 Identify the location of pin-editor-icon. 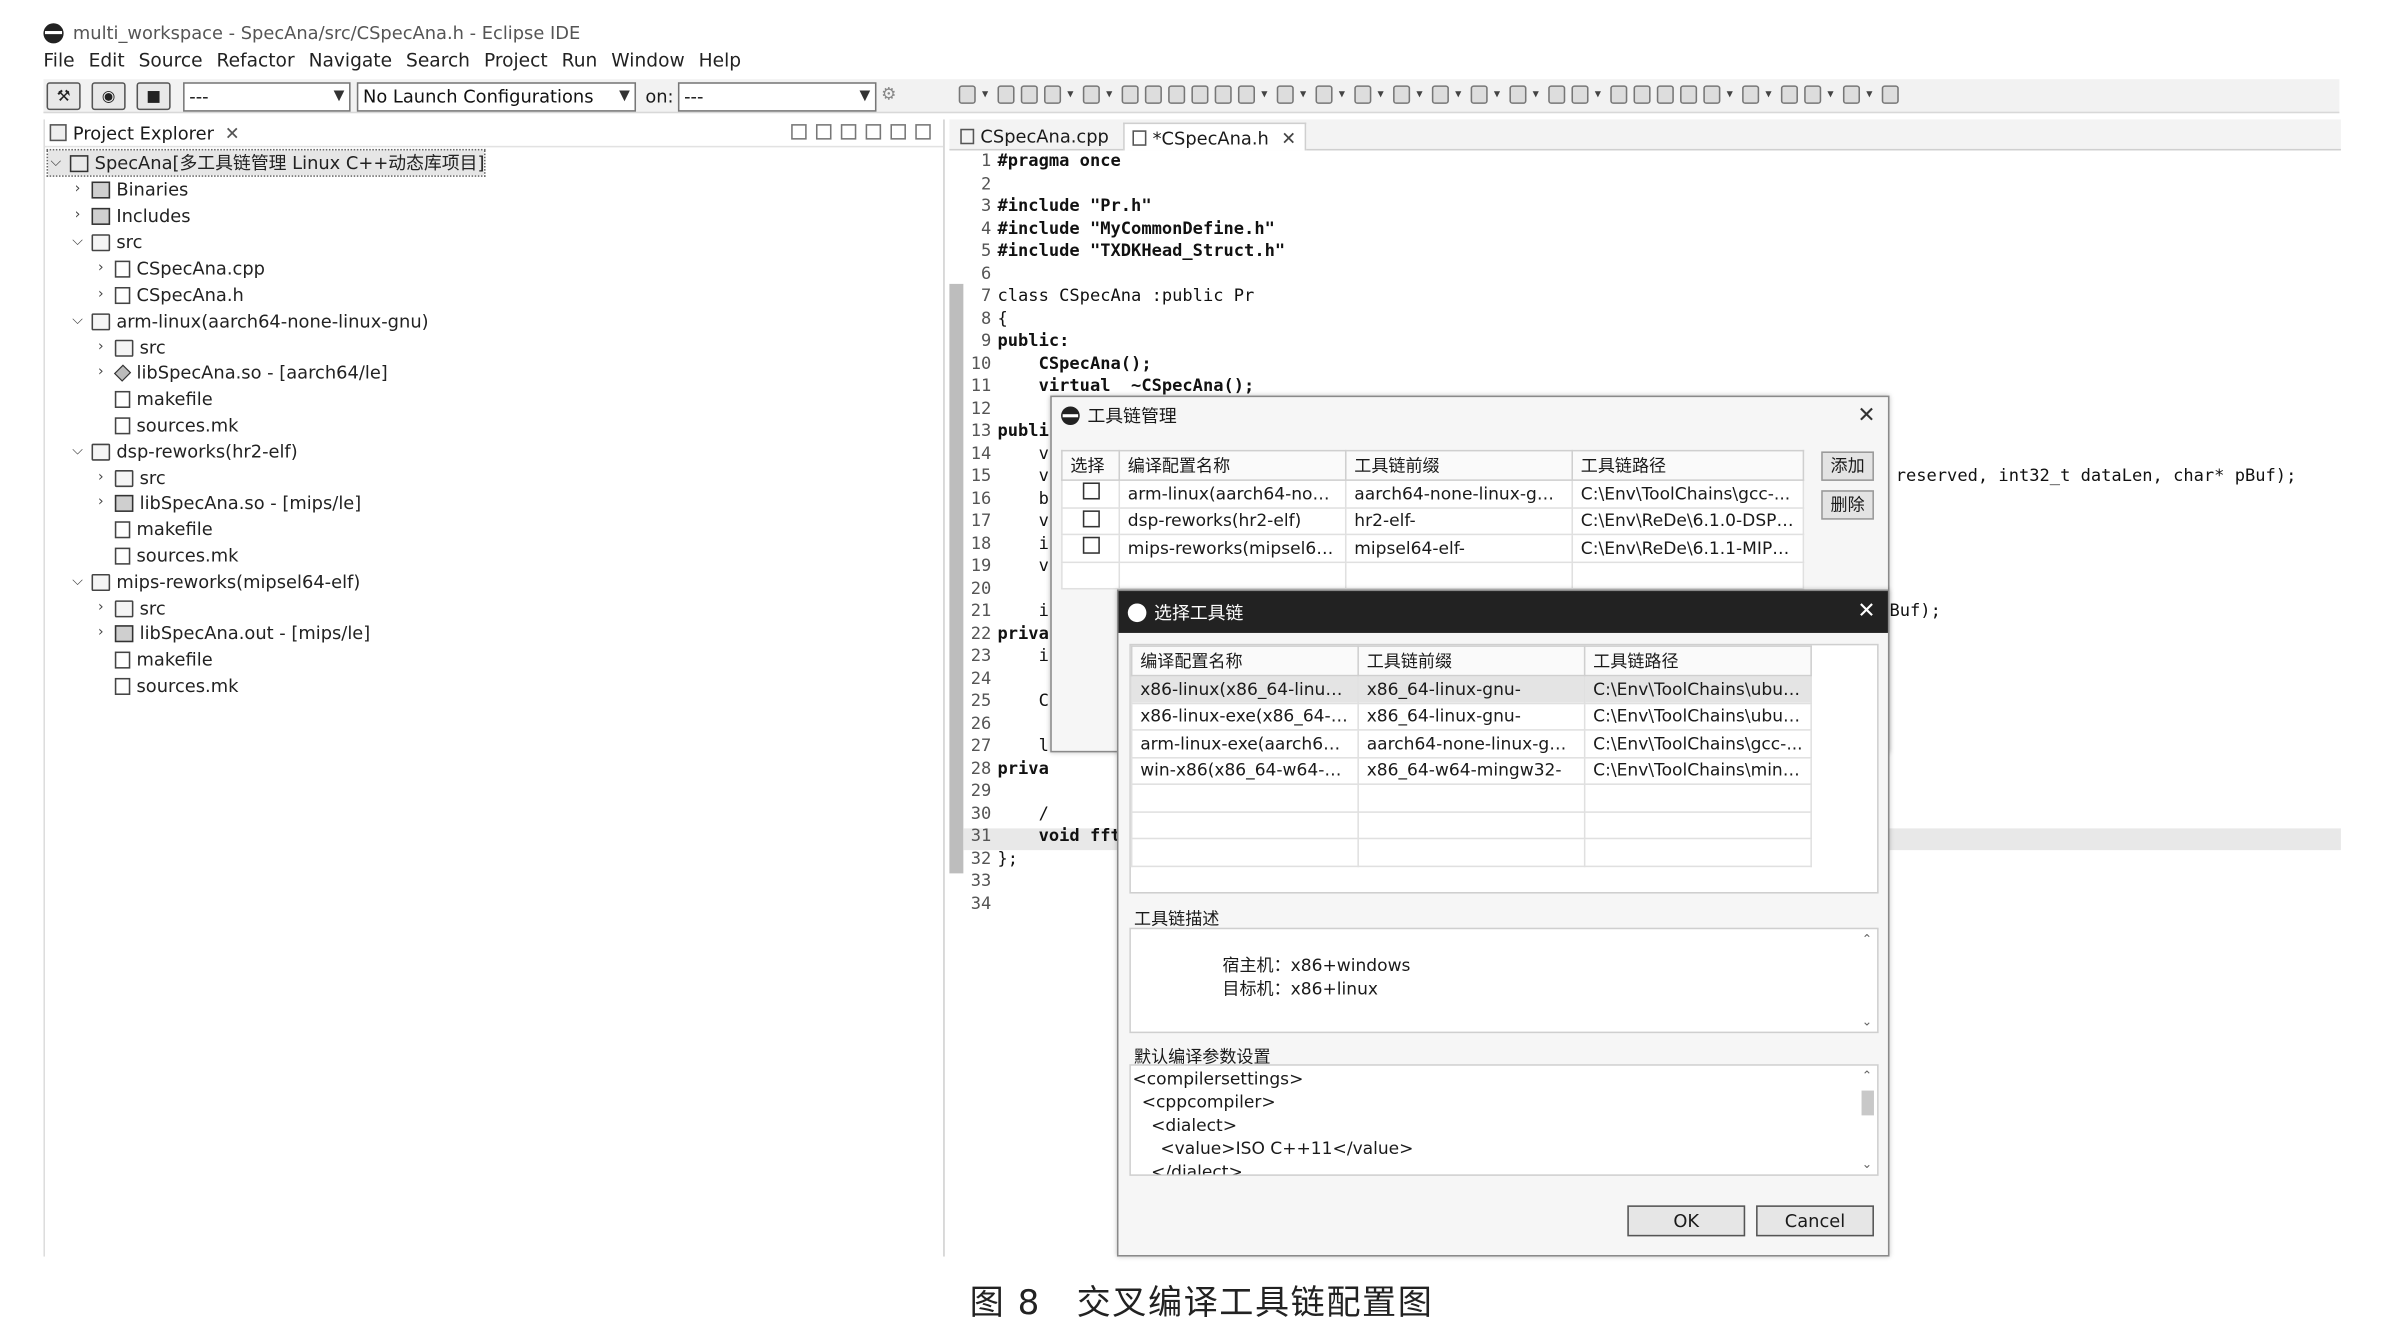
(1890, 94).